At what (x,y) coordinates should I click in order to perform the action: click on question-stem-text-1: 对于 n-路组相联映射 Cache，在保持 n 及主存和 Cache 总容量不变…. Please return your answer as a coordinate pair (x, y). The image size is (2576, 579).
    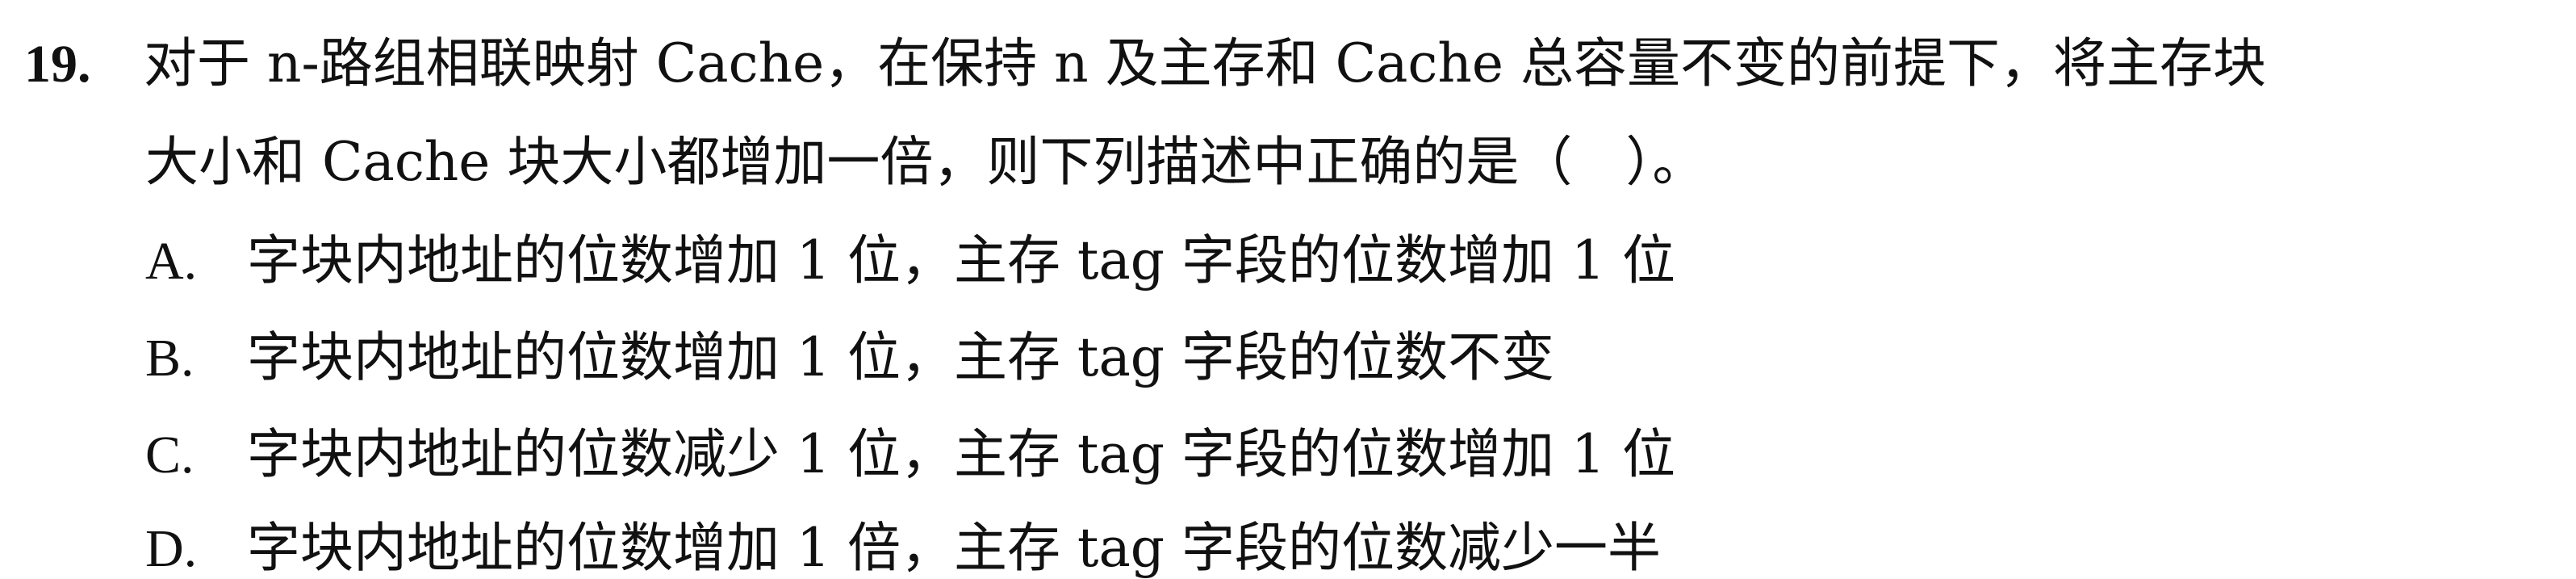
    Looking at the image, I should click on (1205, 63).